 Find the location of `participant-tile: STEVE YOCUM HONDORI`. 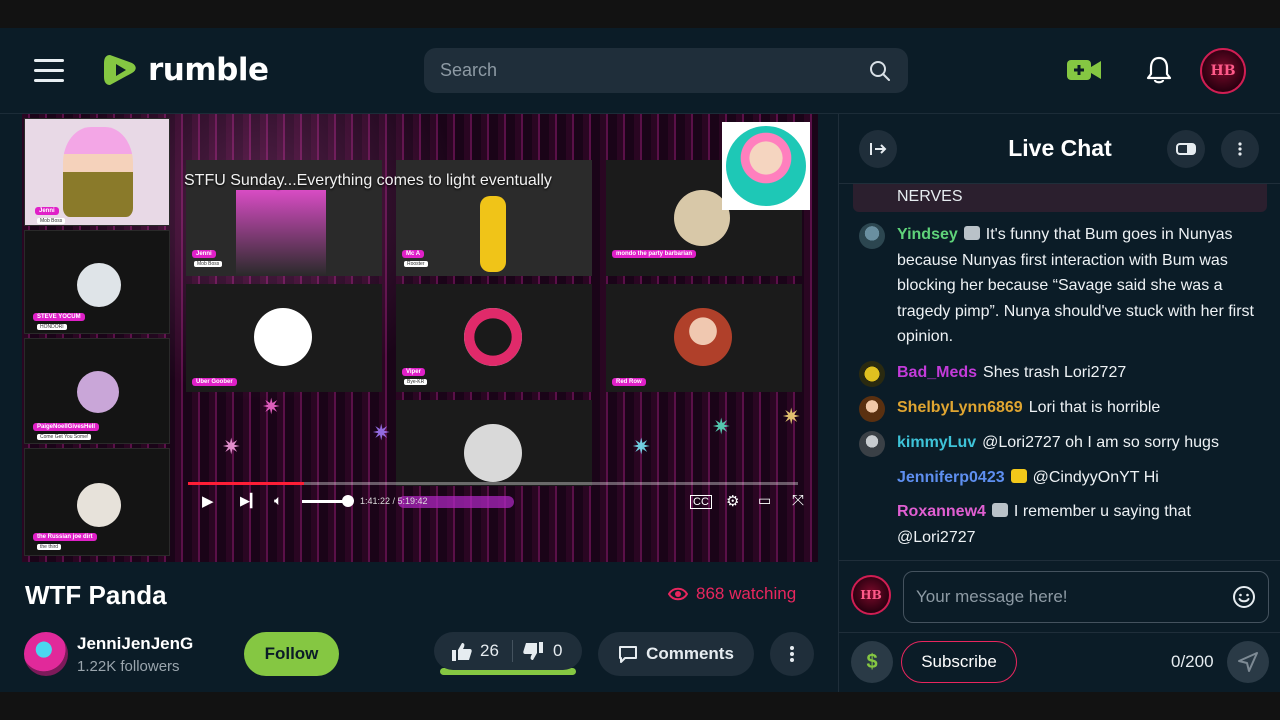

participant-tile: STEVE YOCUM HONDORI is located at coordinates (97, 282).